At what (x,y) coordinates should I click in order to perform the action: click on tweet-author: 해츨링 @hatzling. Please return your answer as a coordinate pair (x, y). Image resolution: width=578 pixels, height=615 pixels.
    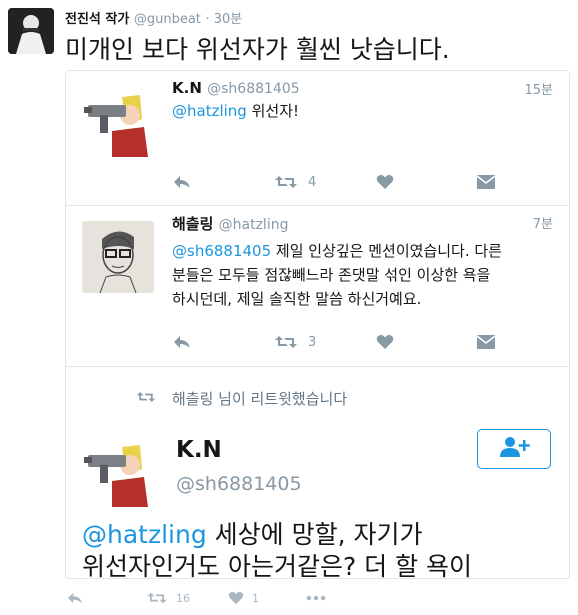
    Looking at the image, I should click on (230, 223).